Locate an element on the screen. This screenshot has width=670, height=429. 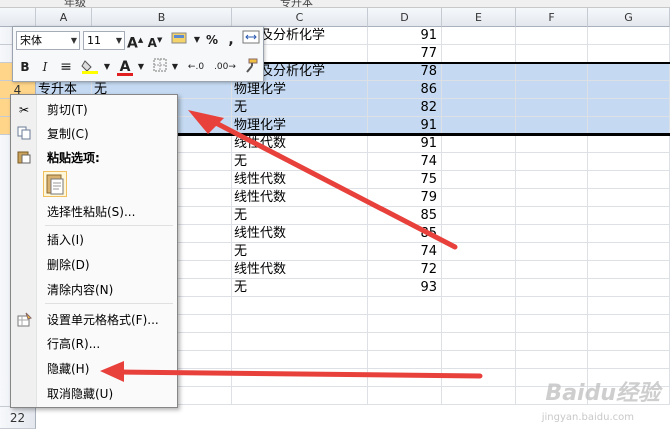
menu-item-copy: 复制(C) is located at coordinates (94, 134).